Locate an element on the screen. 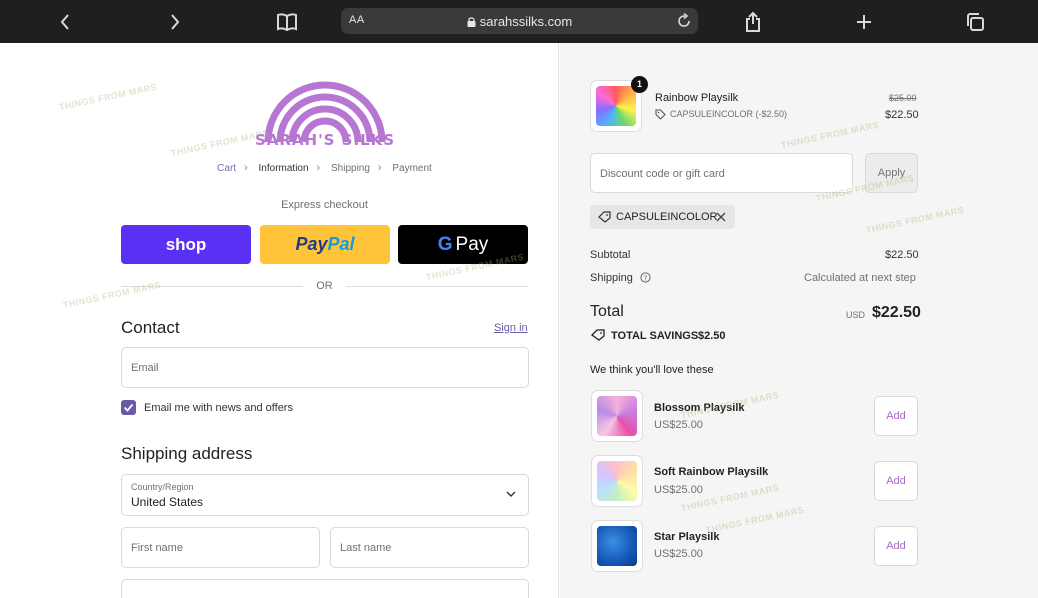 The image size is (1038, 598). forward-icon is located at coordinates (175, 21).